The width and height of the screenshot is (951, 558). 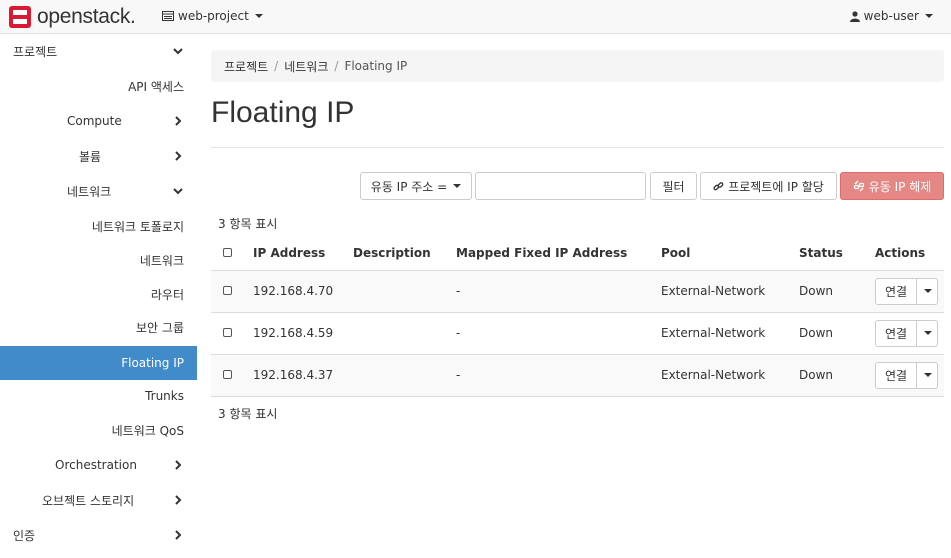 I want to click on column-header: Status, so click(x=831, y=254).